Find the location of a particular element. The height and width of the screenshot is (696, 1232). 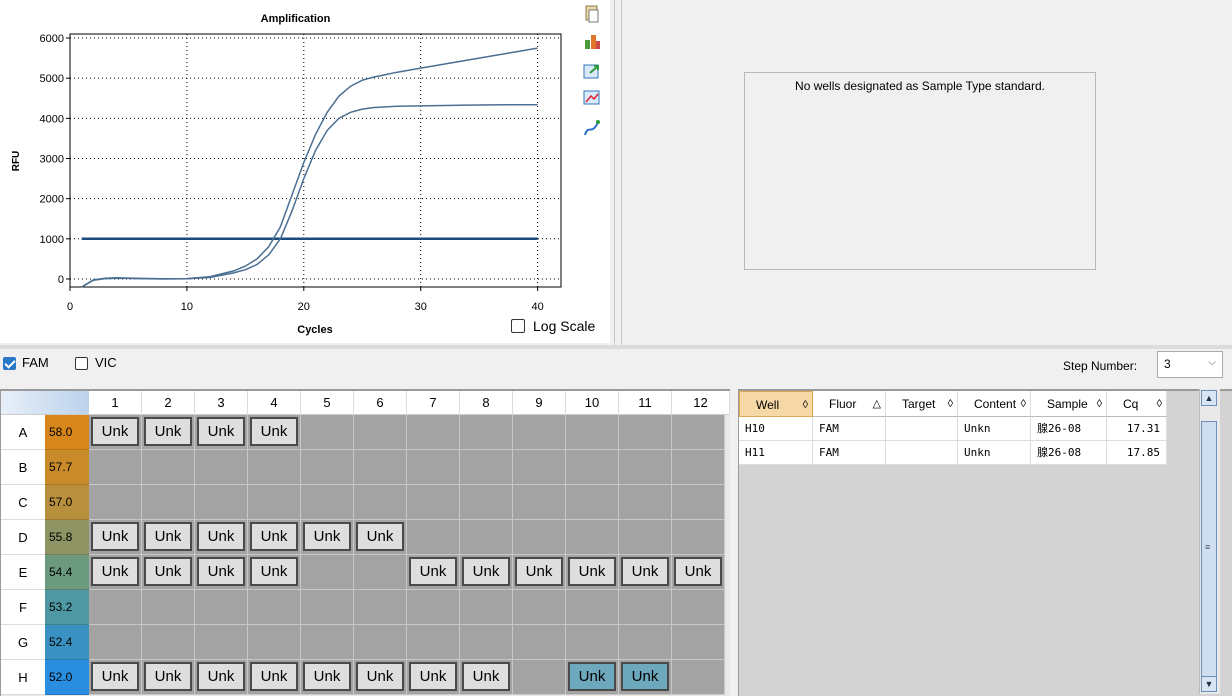

step-number-select: 3 ⌵ is located at coordinates (1190, 364).